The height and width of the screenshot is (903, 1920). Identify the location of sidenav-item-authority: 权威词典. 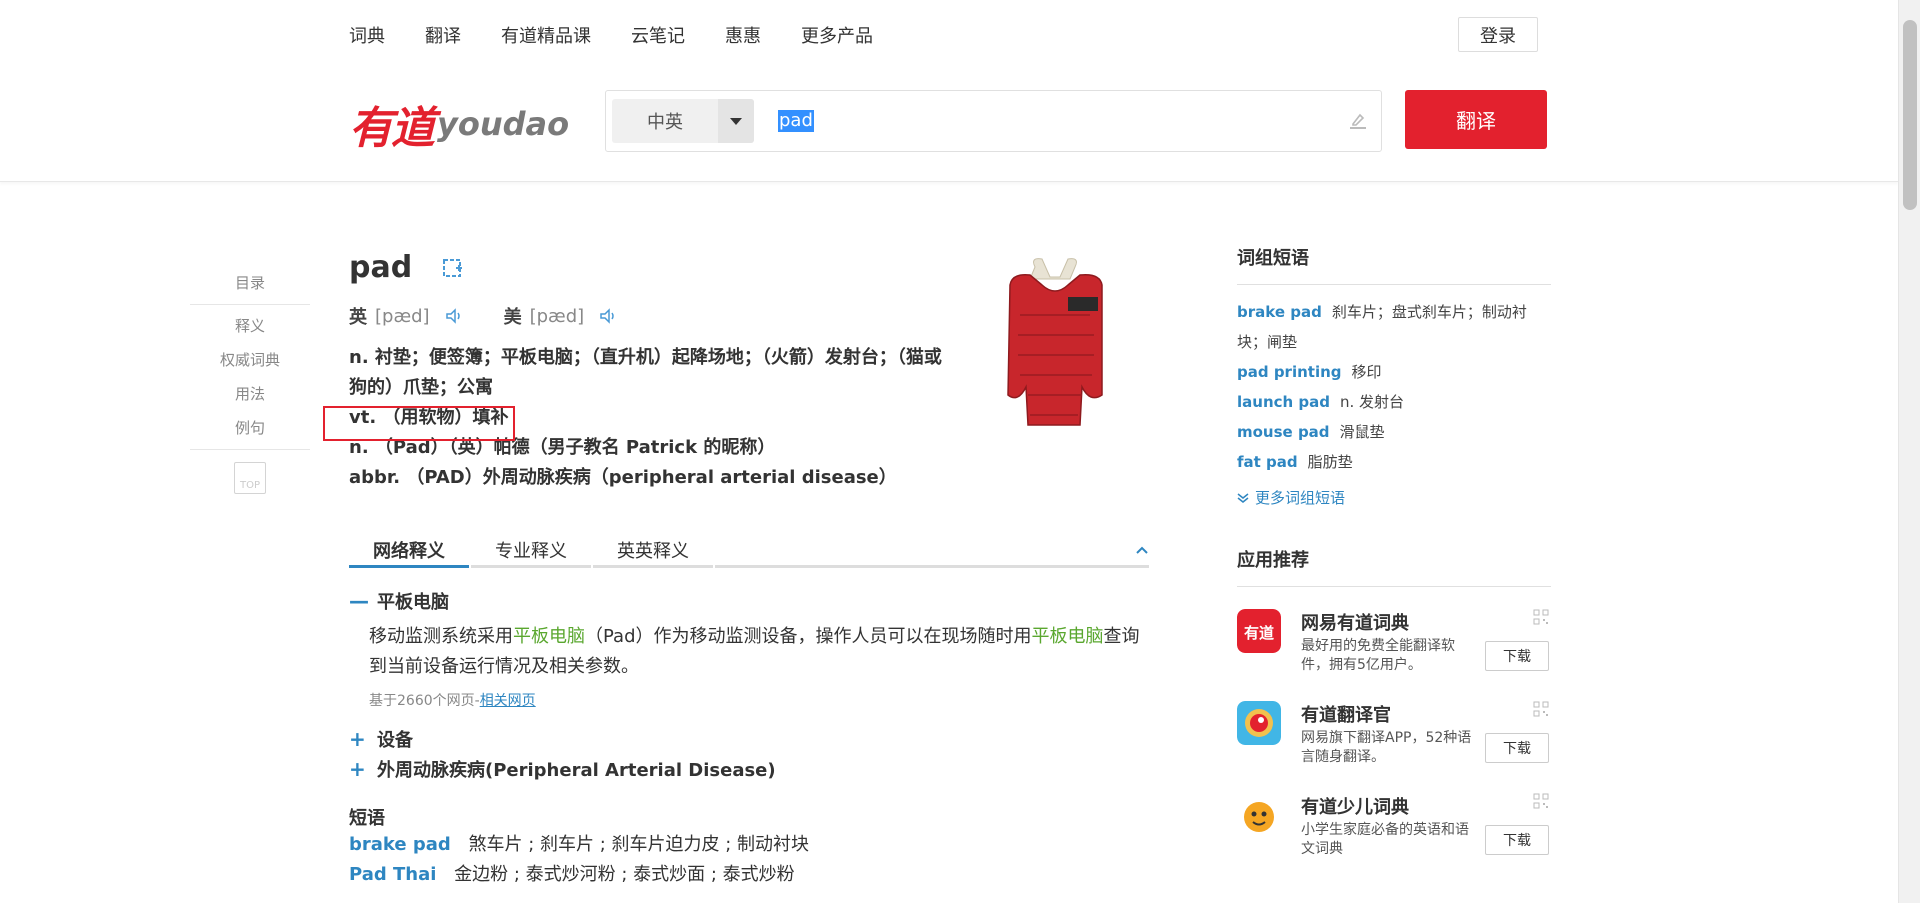
(250, 360).